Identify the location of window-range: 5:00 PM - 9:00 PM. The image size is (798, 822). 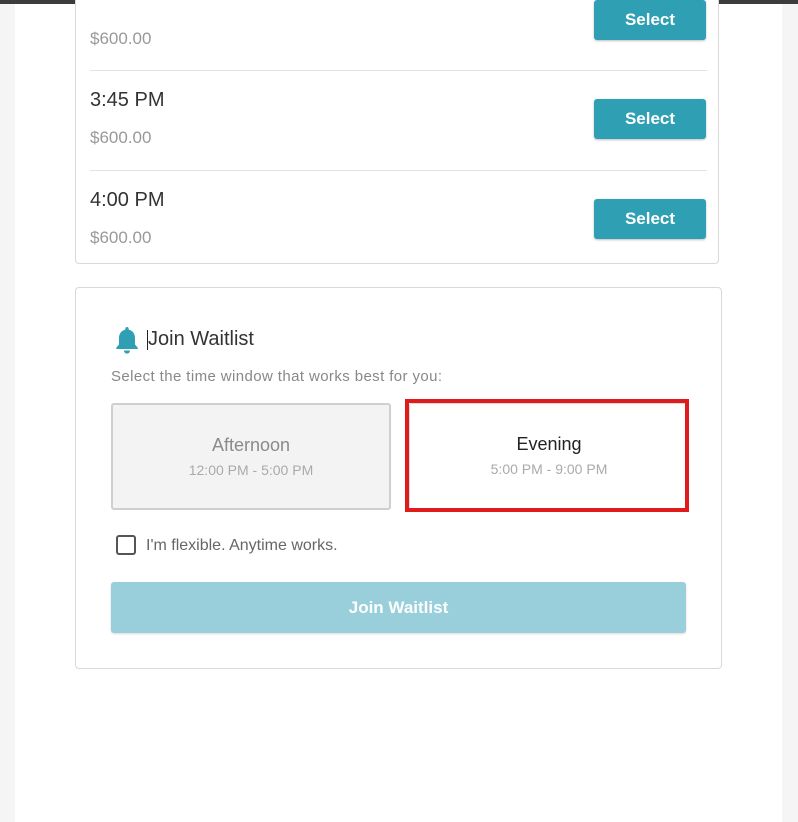
(549, 469).